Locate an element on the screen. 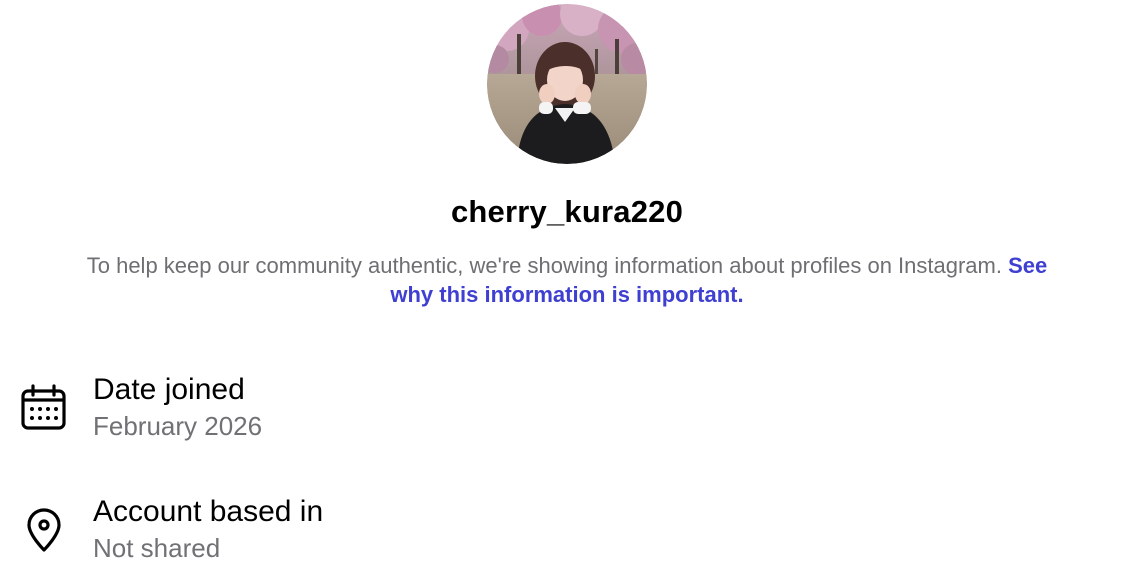  date-joined-label: Date joined is located at coordinates (169, 389).